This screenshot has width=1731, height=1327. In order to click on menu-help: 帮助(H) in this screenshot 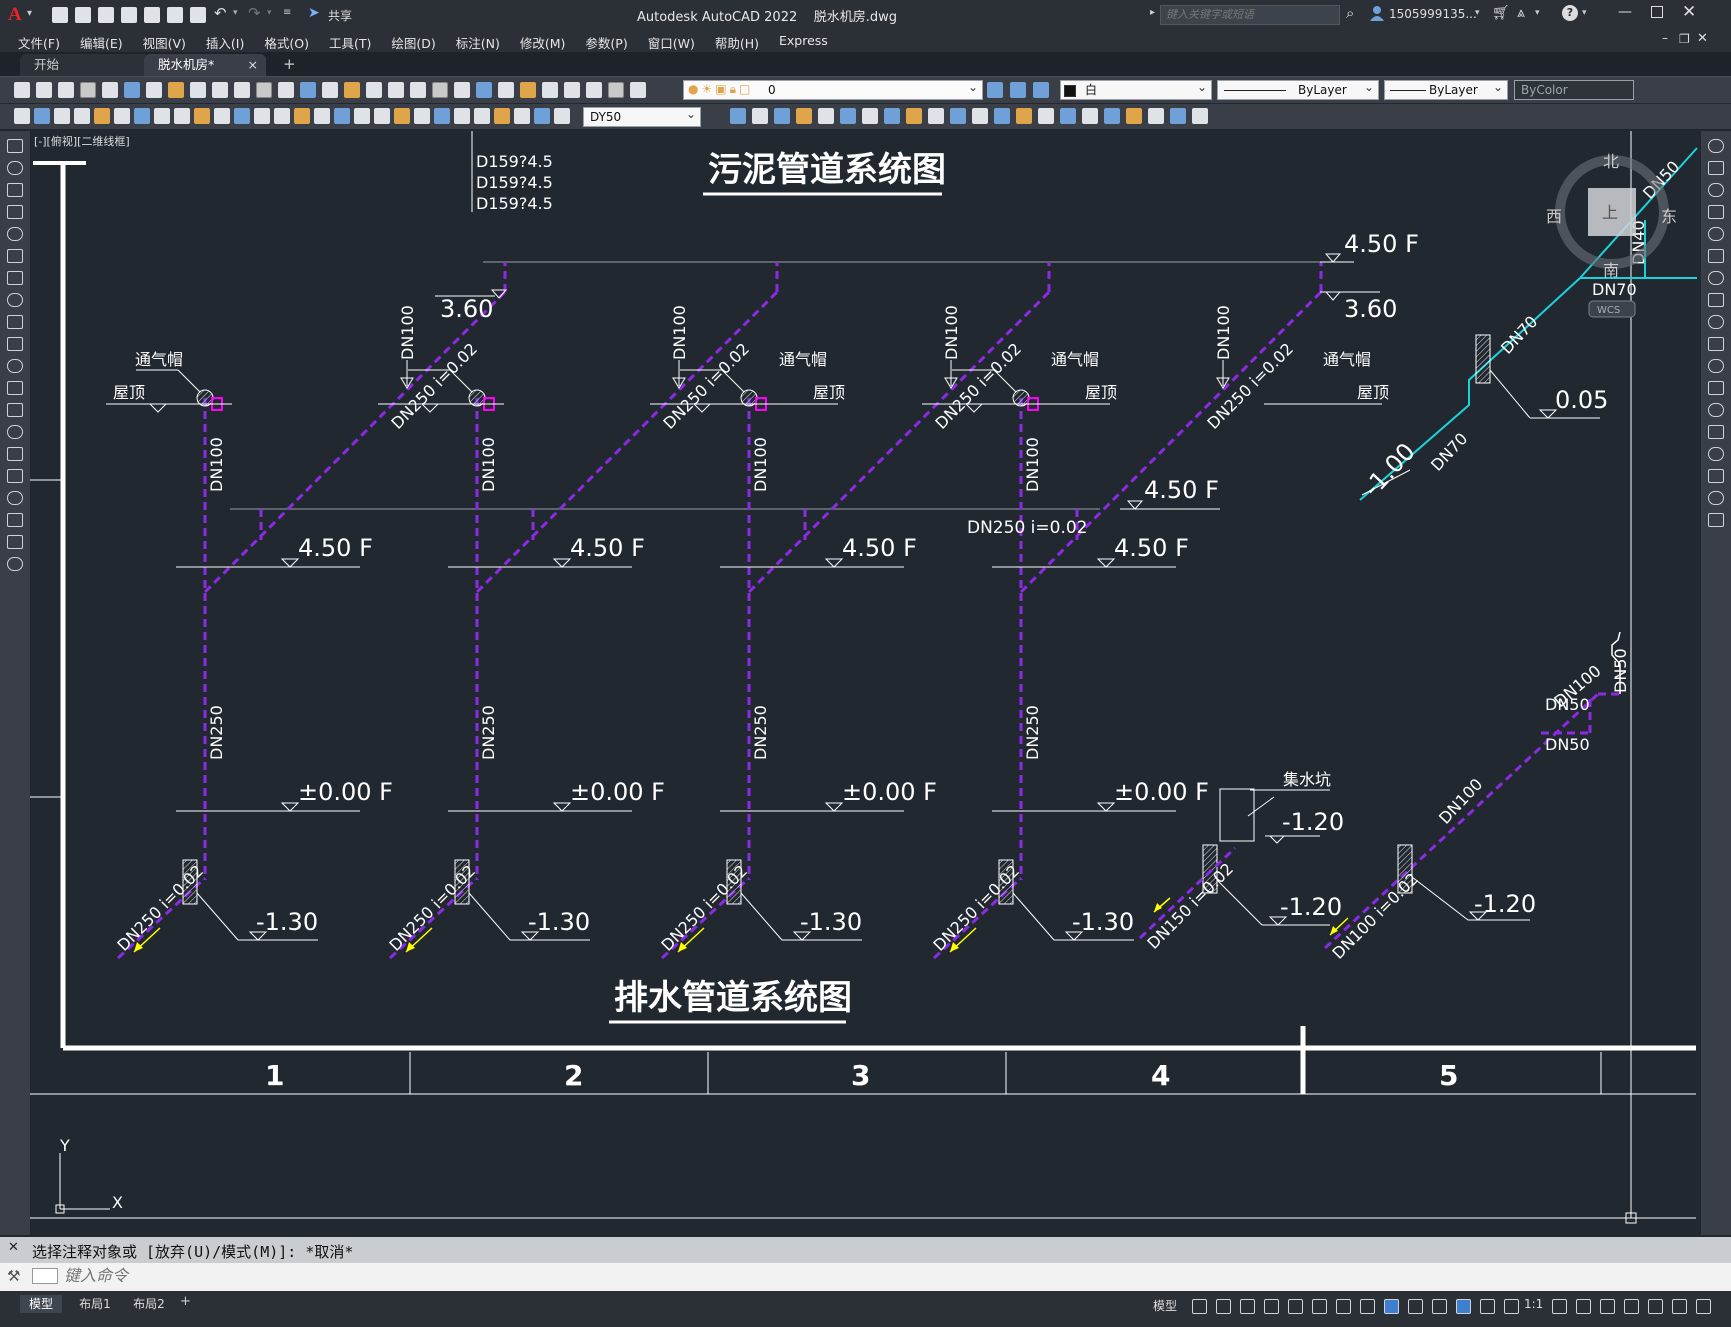, I will do `click(737, 42)`.